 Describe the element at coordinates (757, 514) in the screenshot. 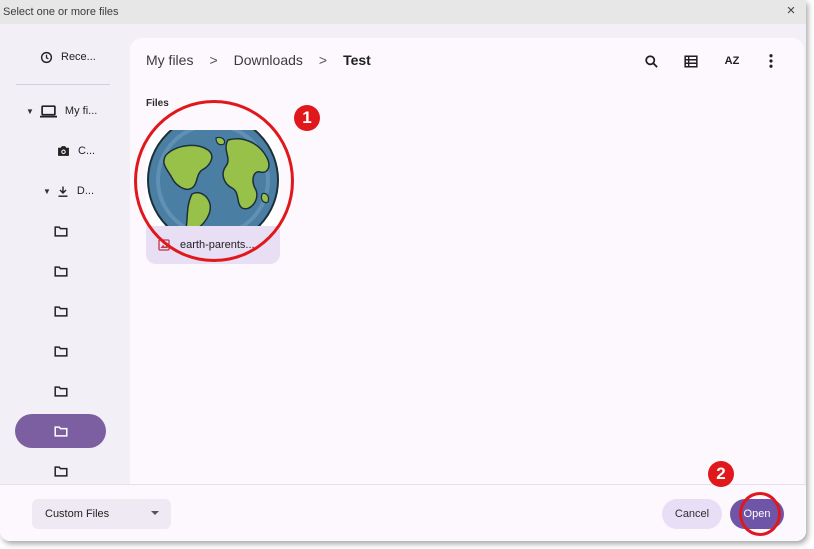

I see `open-button: Open` at that location.